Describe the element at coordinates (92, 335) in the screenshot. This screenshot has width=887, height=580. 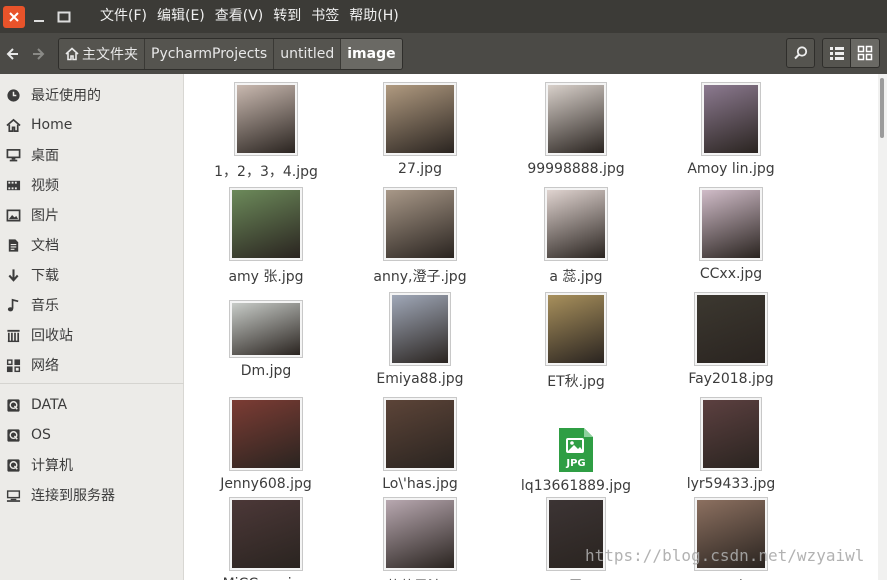
I see `sidebar-item-8: 回收站` at that location.